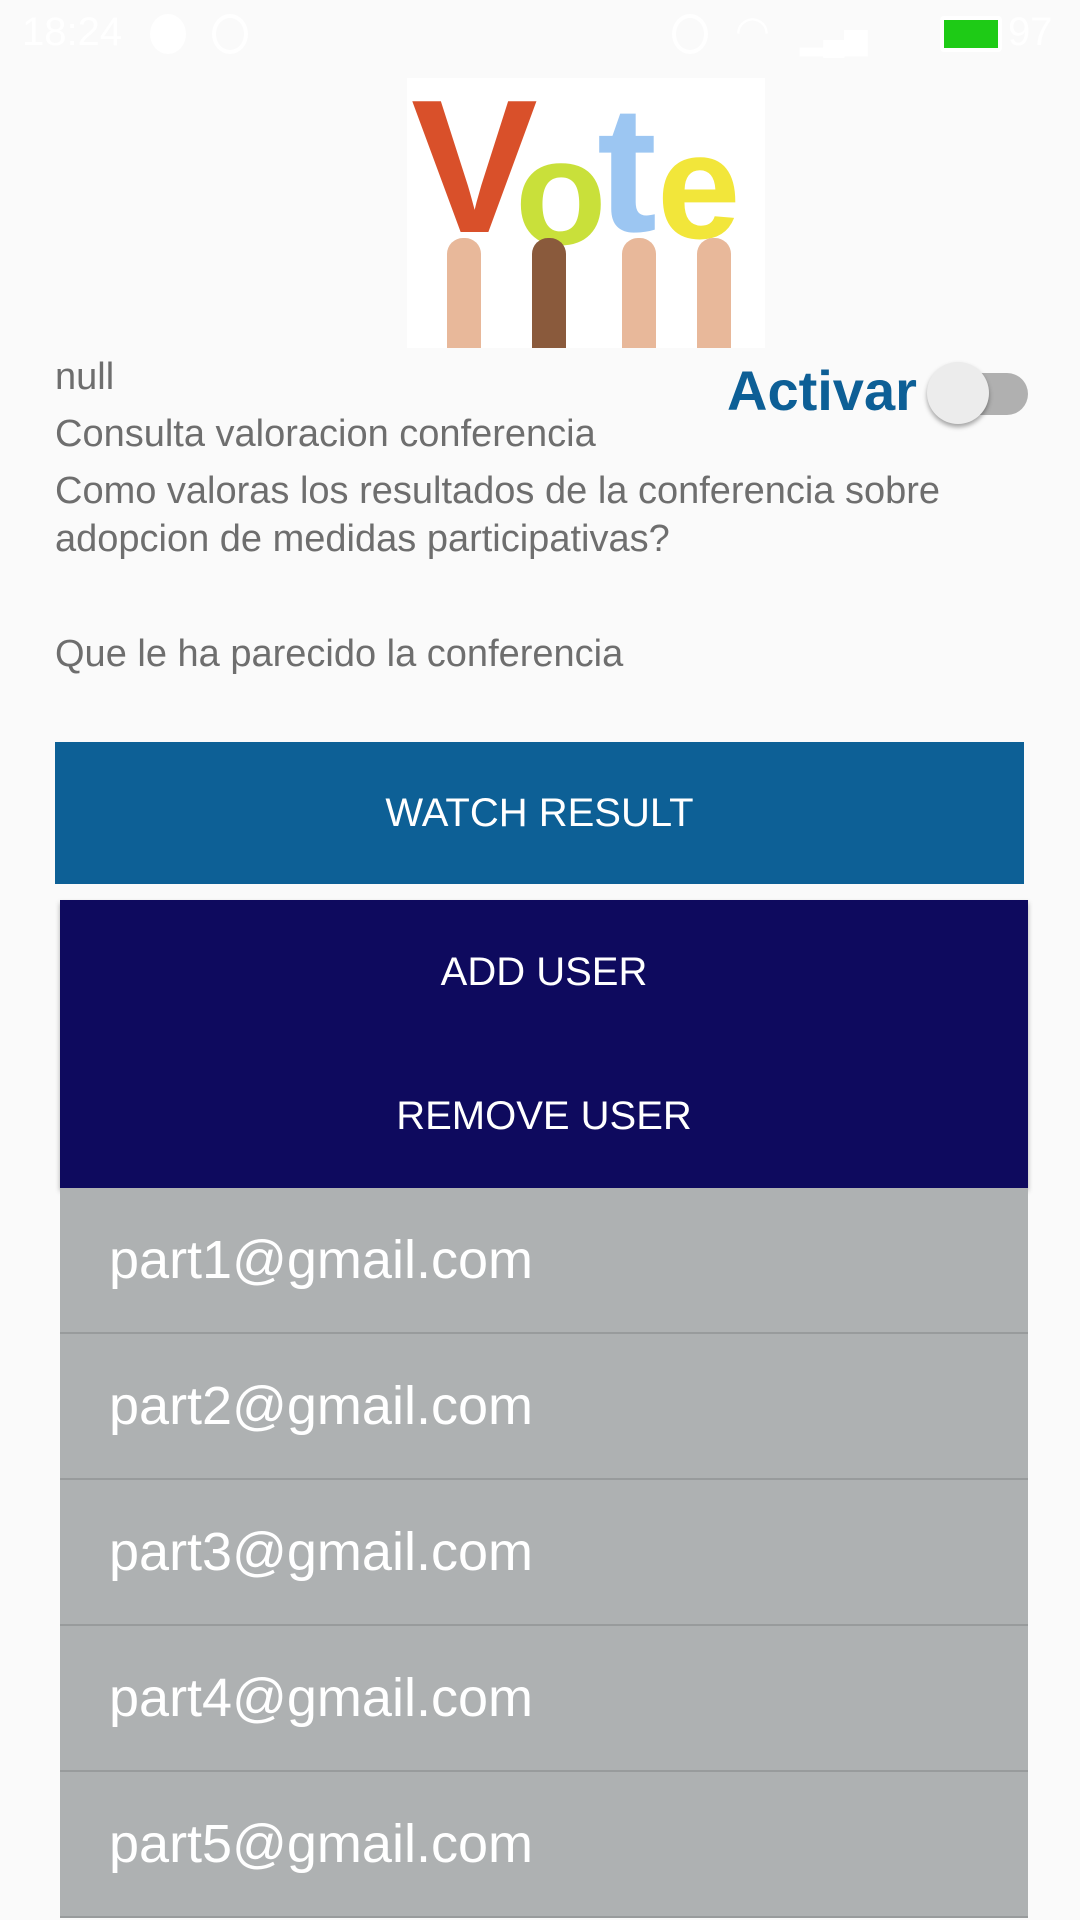  Describe the element at coordinates (339, 654) in the screenshot. I see `poll-description: Que le ha parecido la conferencia` at that location.